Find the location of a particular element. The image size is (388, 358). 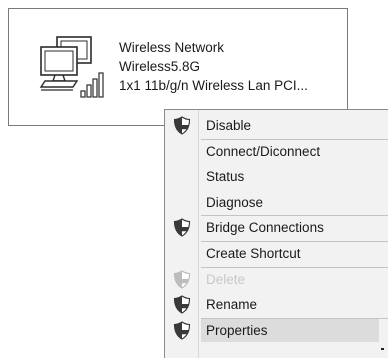

menu-item-properties: Properties is located at coordinates (276, 331).